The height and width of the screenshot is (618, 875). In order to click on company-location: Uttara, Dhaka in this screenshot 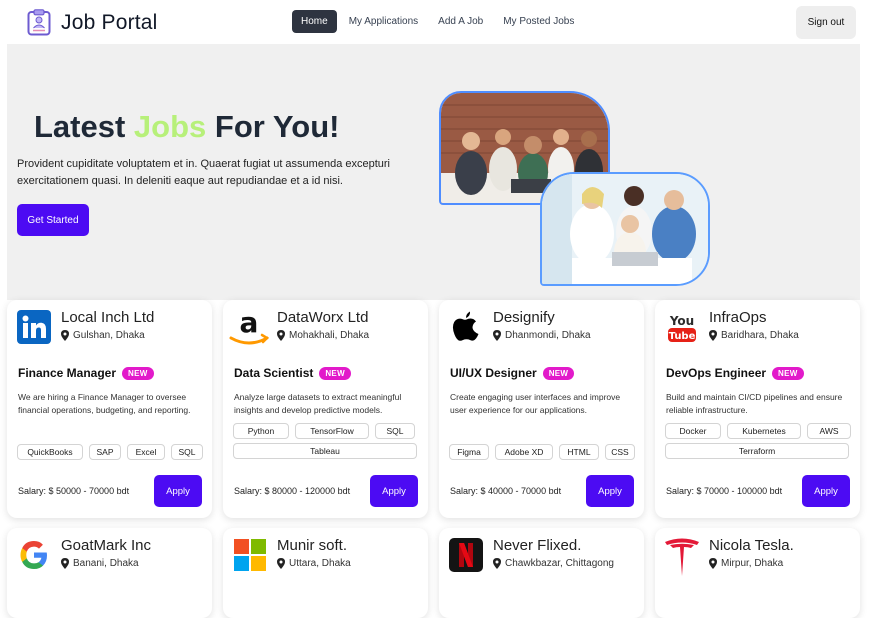, I will do `click(314, 563)`.